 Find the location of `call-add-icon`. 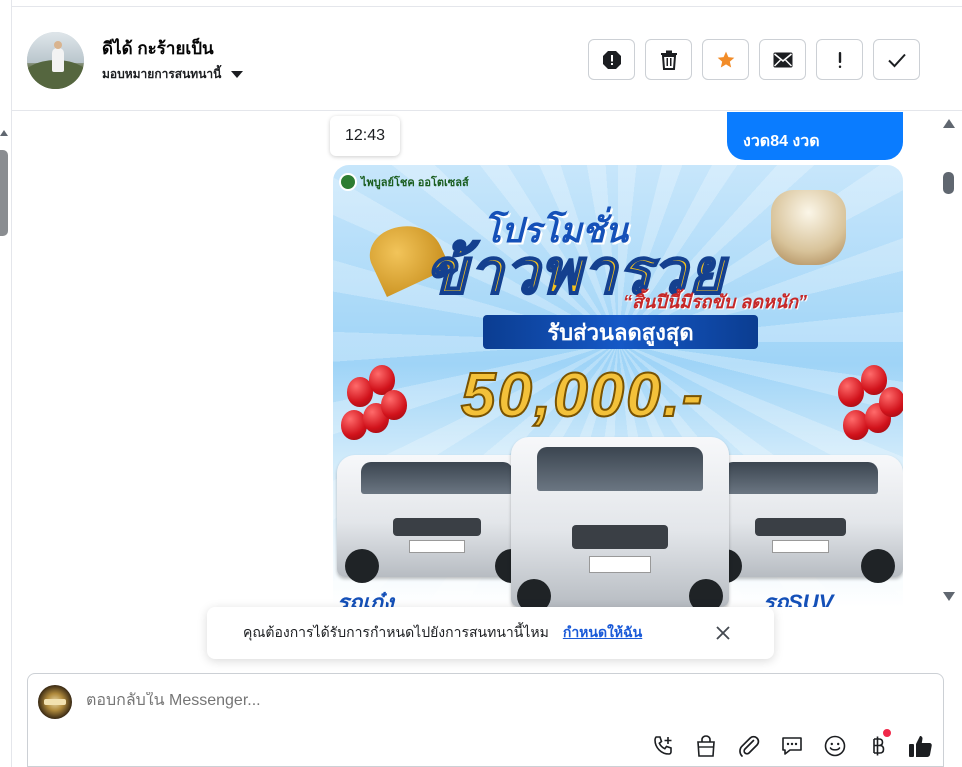

call-add-icon is located at coordinates (663, 745).